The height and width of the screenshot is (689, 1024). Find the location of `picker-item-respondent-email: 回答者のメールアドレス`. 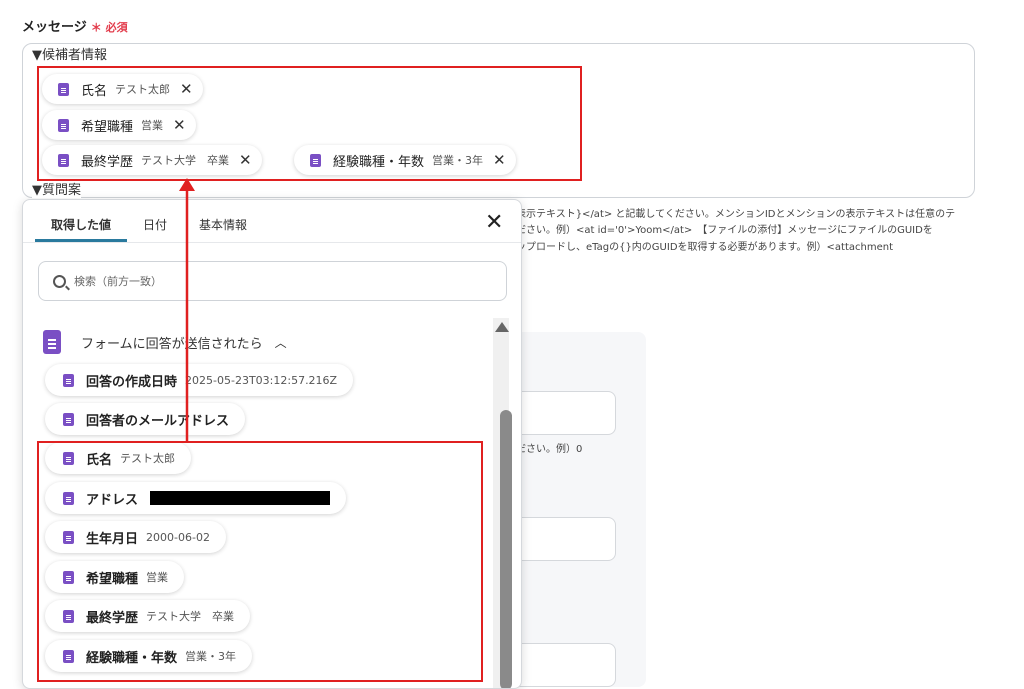

picker-item-respondent-email: 回答者のメールアドレス is located at coordinates (145, 419).